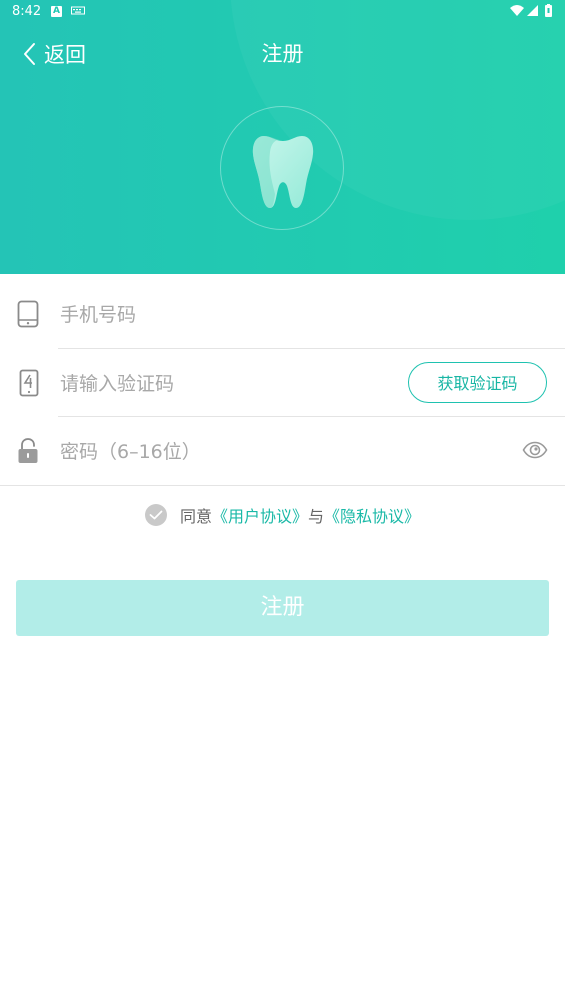 The height and width of the screenshot is (1004, 565). Describe the element at coordinates (225, 452) in the screenshot. I see `password-input` at that location.